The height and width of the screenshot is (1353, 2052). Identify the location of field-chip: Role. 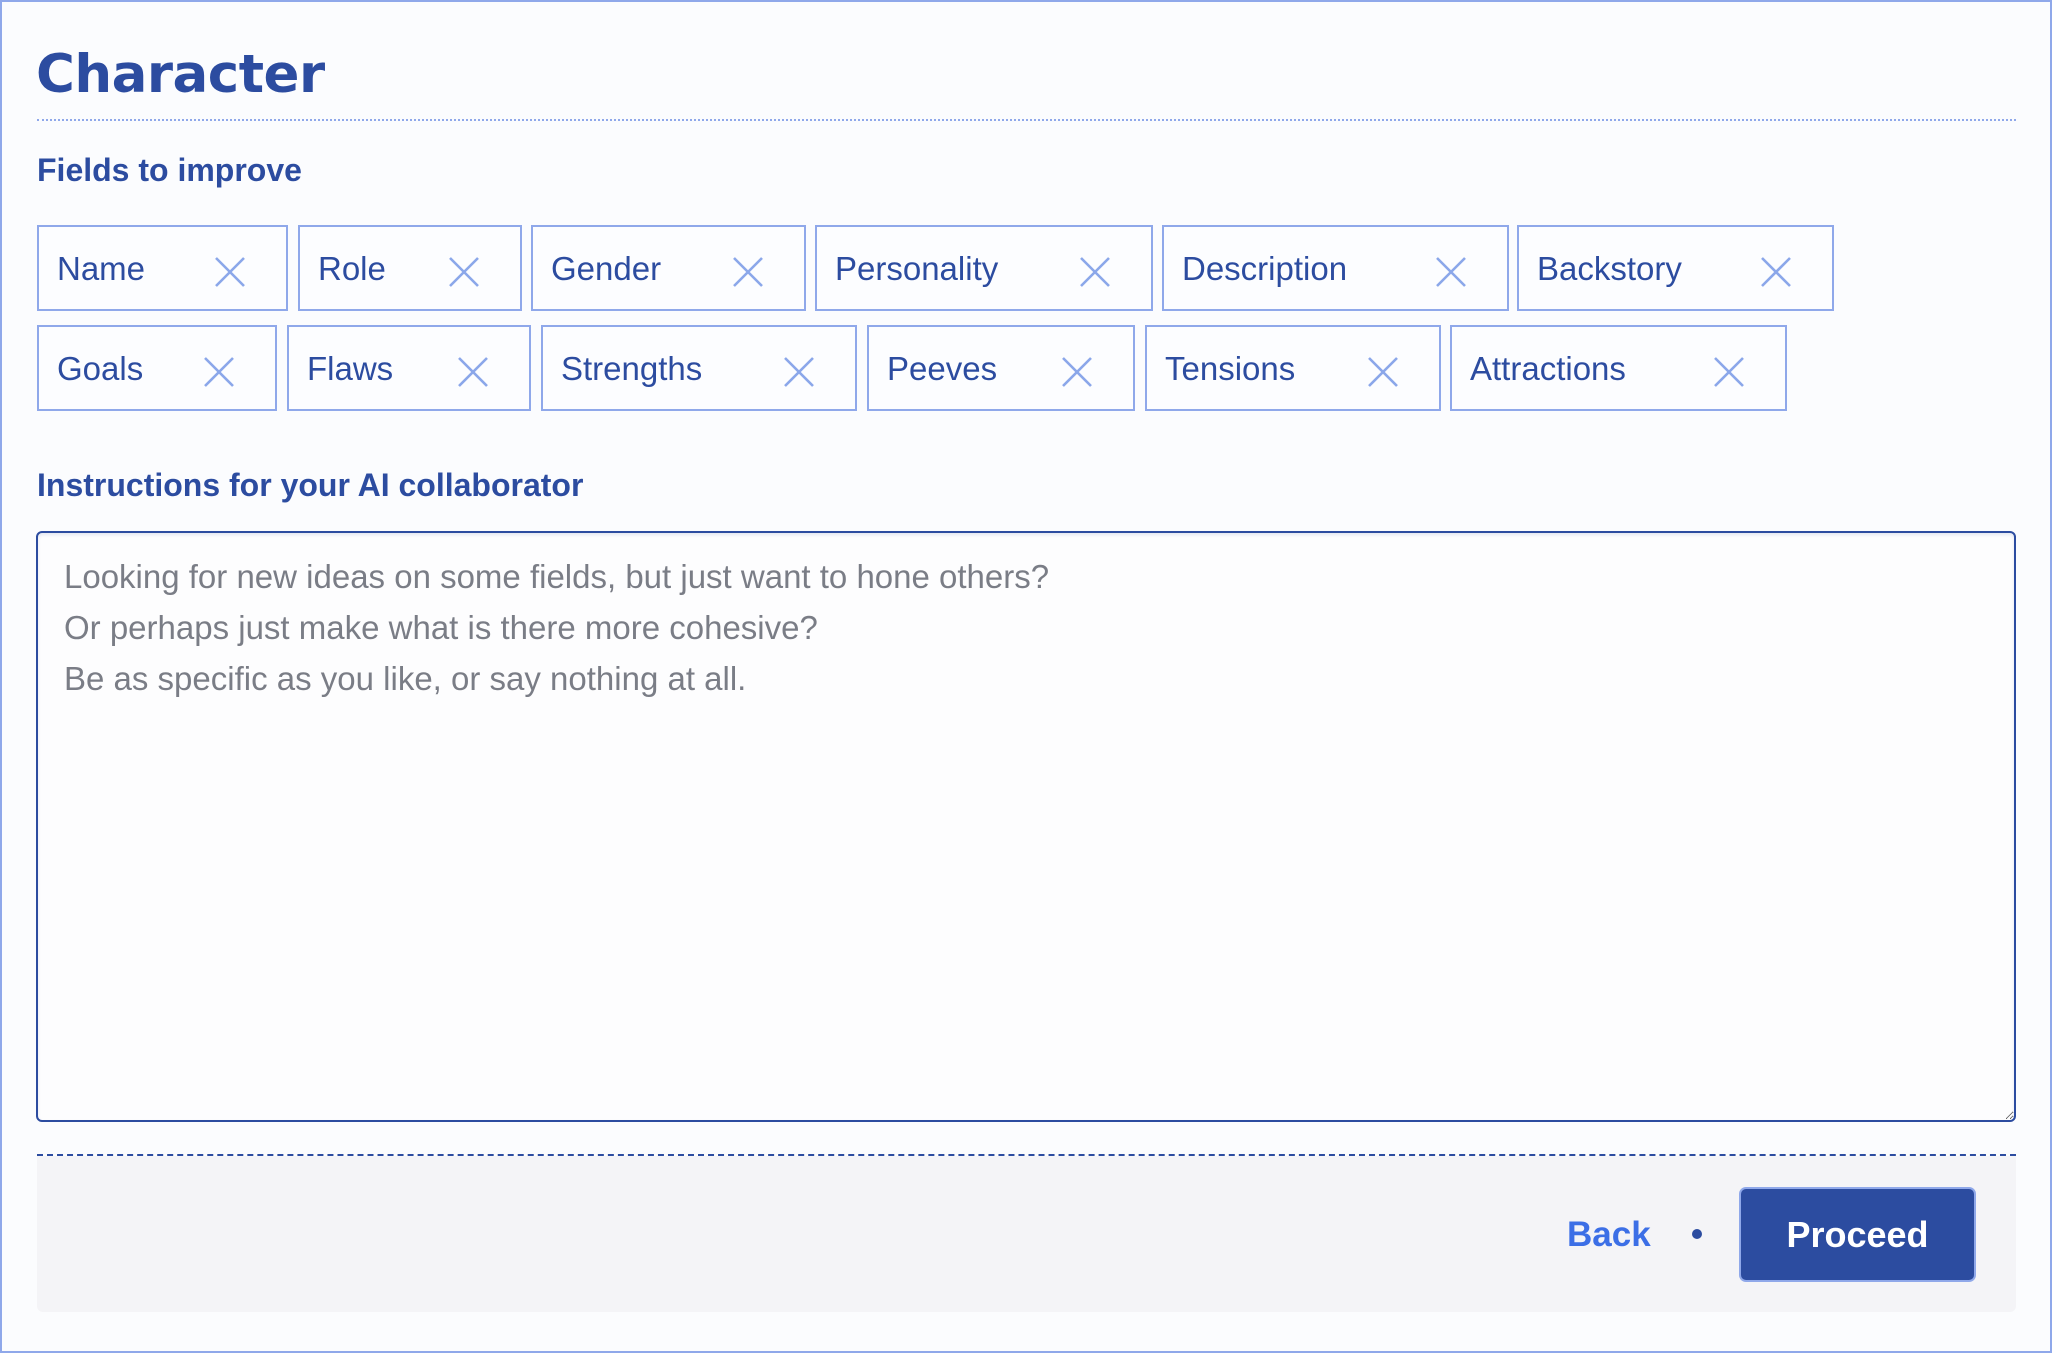
(410, 268).